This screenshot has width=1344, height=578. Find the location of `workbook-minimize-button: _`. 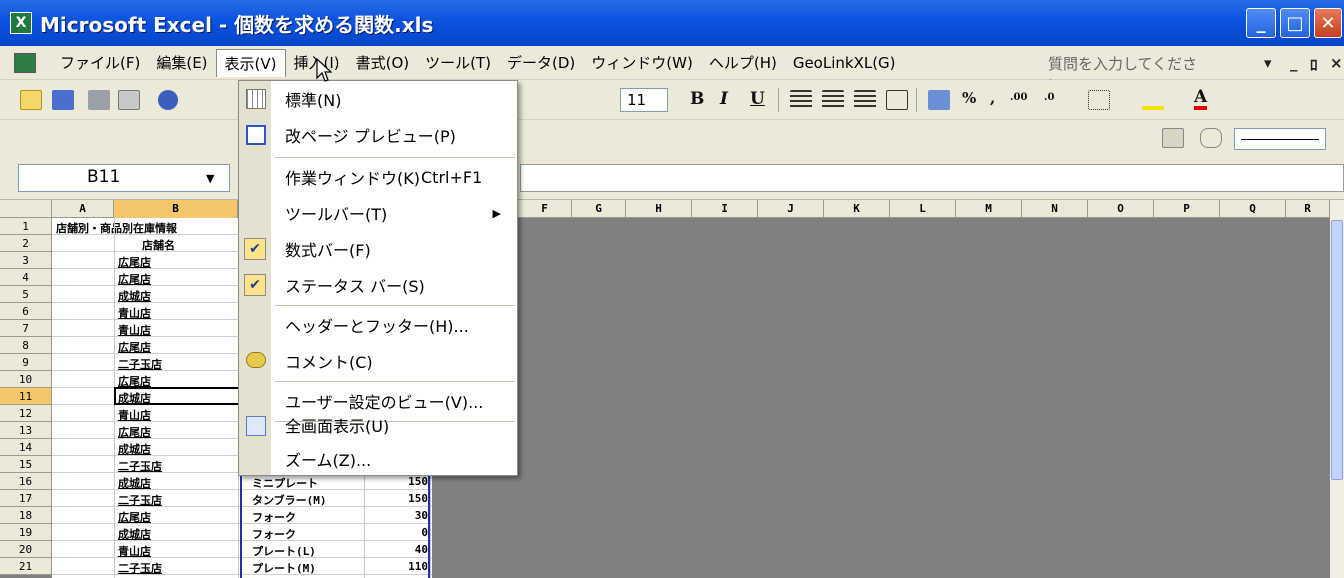

workbook-minimize-button: _ is located at coordinates (1294, 63).